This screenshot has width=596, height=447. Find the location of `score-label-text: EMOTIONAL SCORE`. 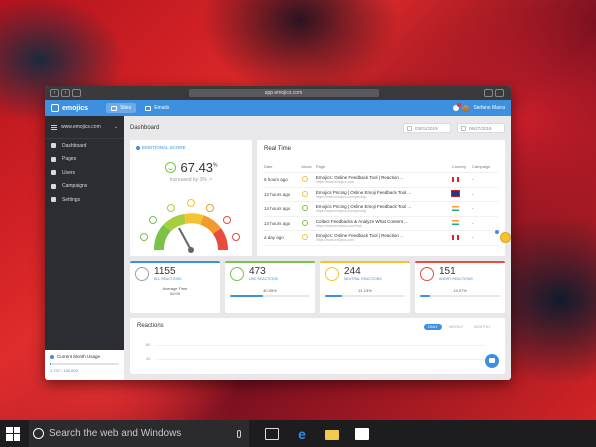

score-label-text: EMOTIONAL SCORE is located at coordinates (164, 147).